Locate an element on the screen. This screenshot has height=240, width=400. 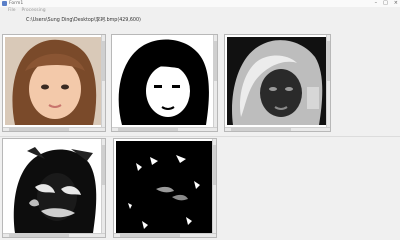
edge-portrait-image is located at coordinates (53, 187).